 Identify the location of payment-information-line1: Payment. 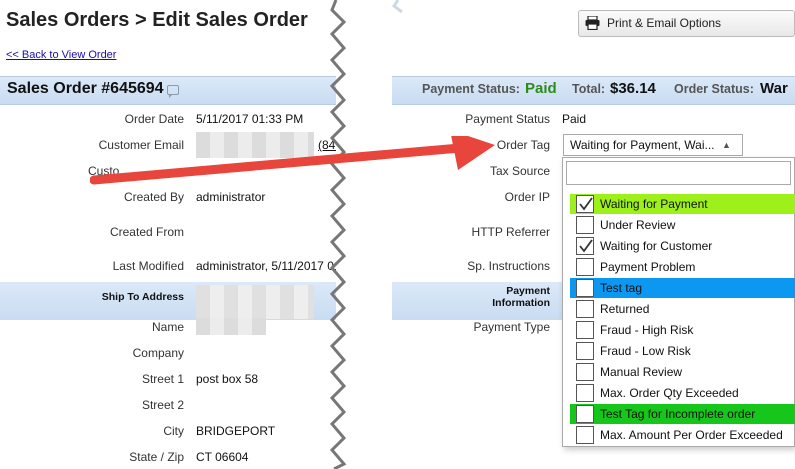
(528, 291).